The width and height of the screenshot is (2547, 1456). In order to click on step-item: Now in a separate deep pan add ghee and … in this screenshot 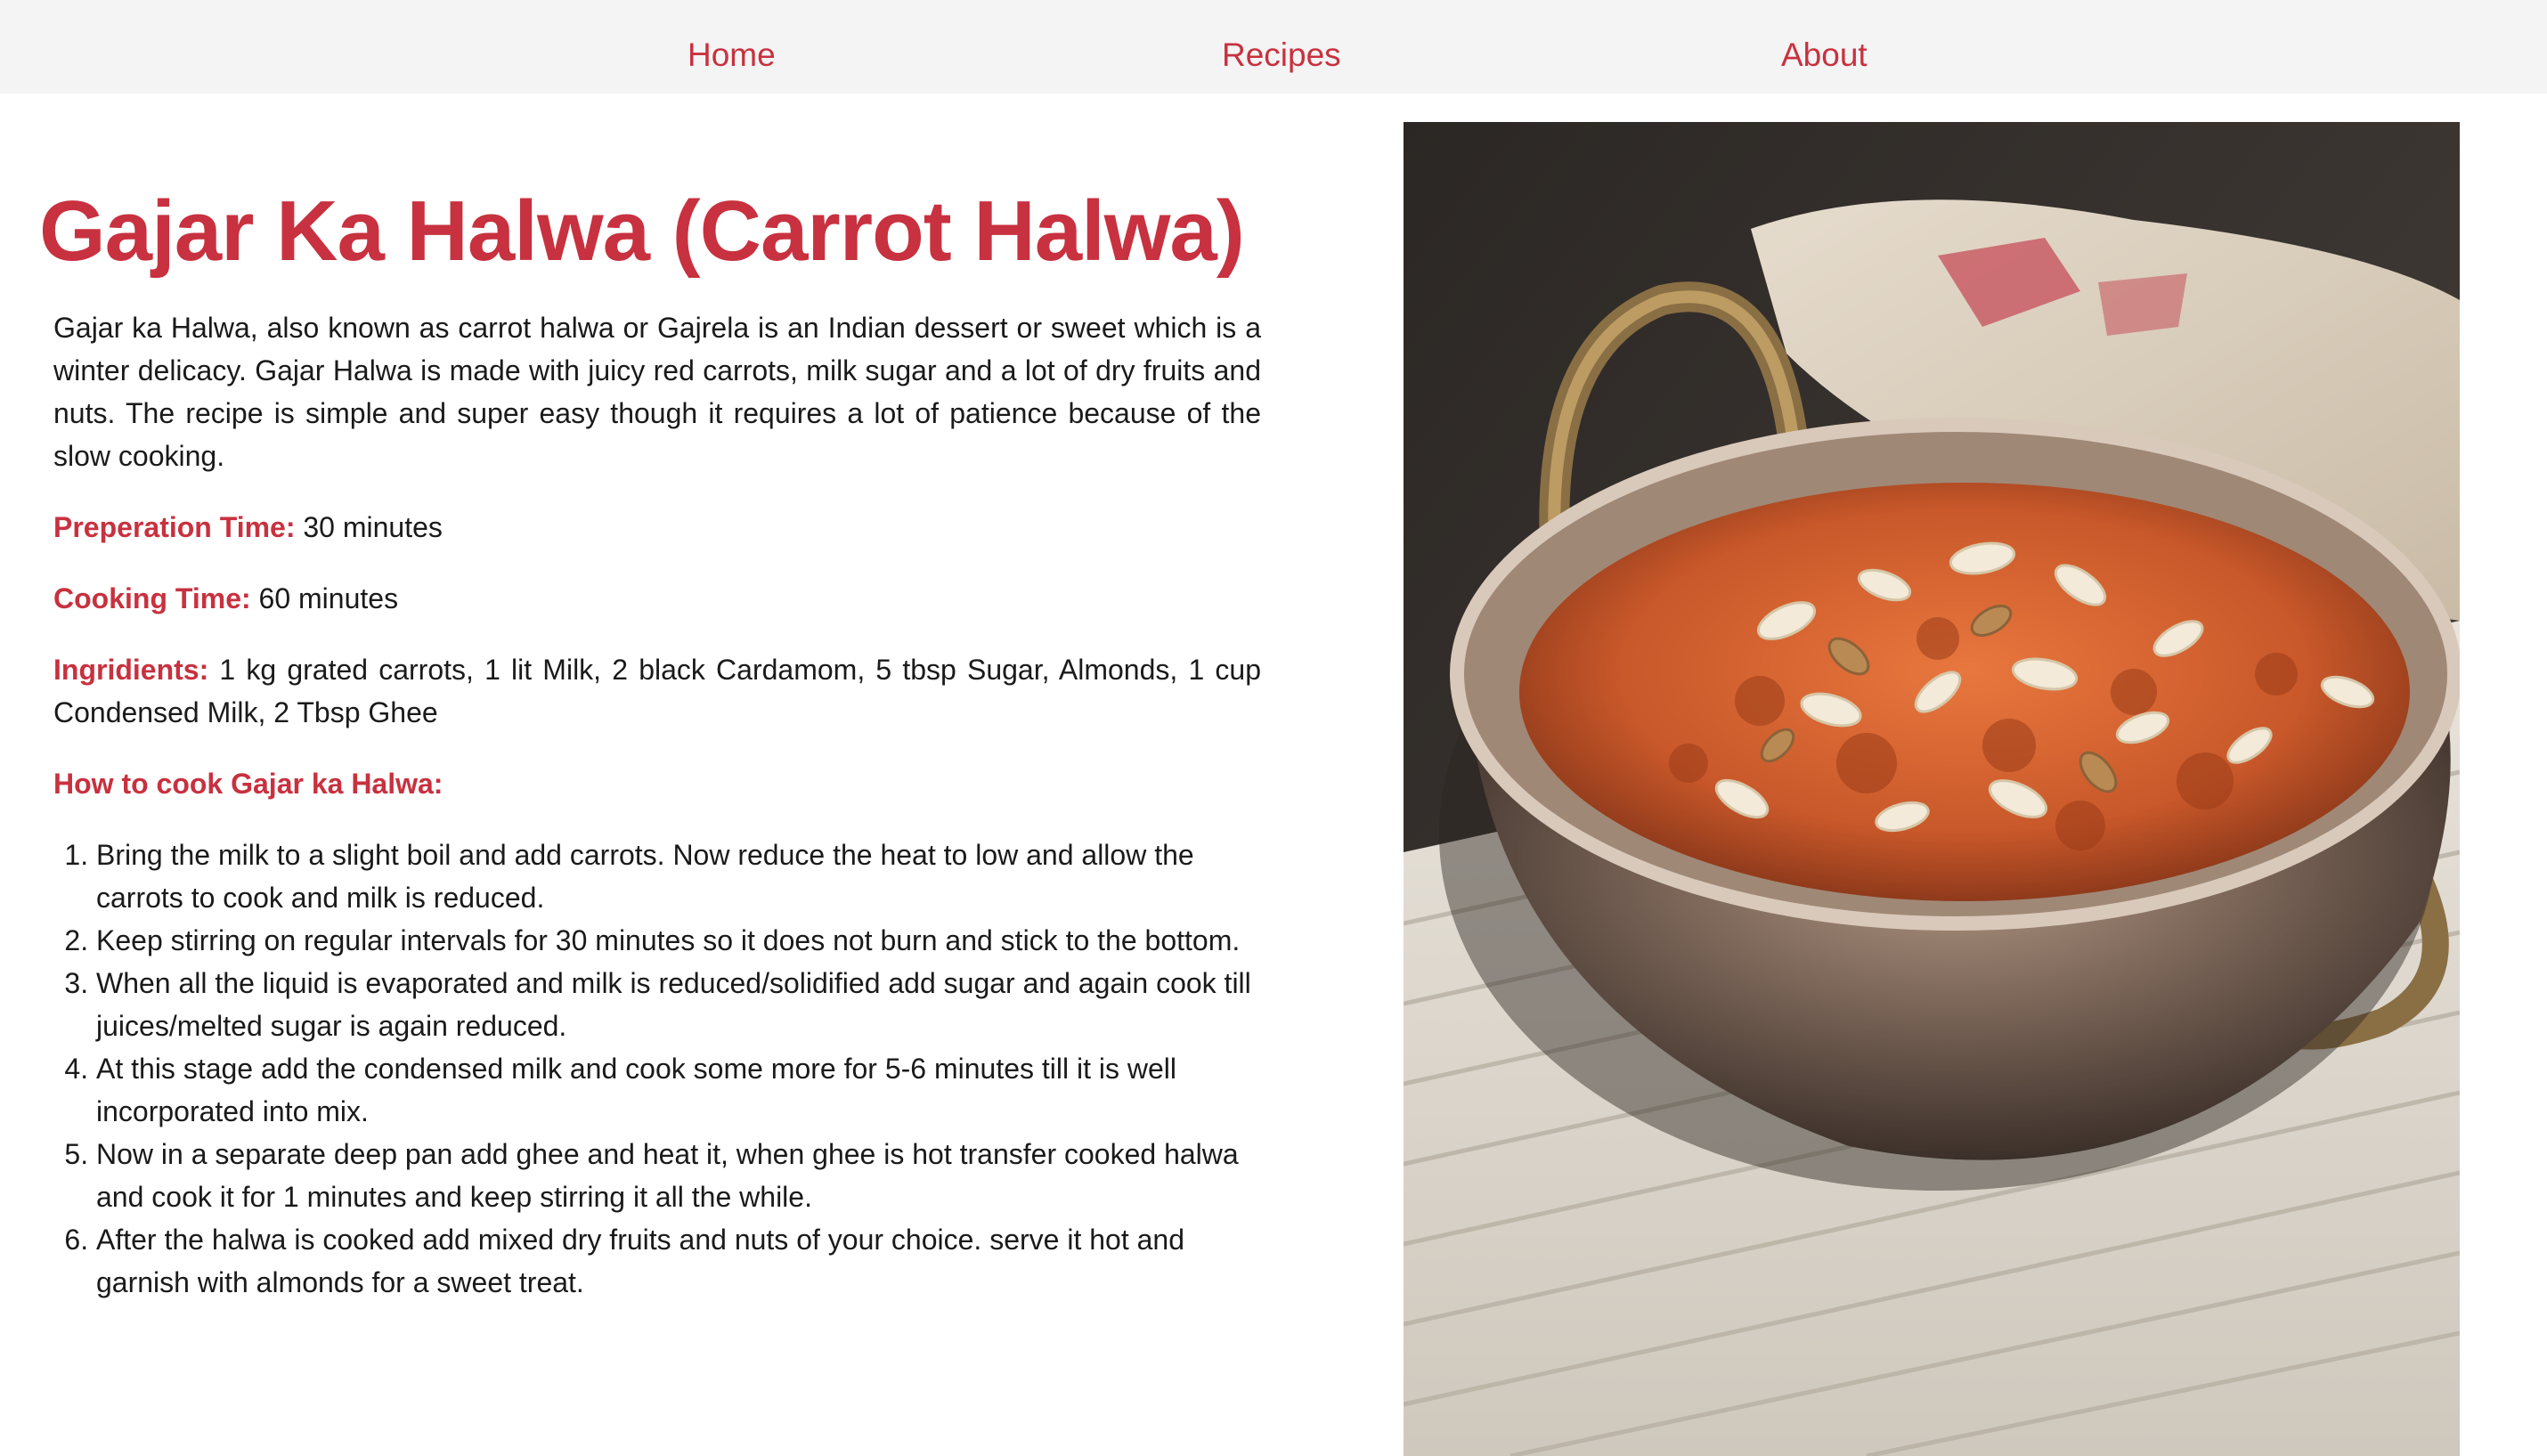, I will do `click(678, 1175)`.